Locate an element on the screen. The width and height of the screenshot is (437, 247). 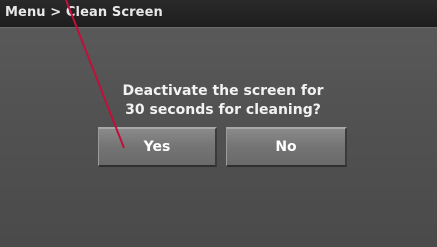
prompt-line-1: Deactivate the screen for is located at coordinates (223, 91).